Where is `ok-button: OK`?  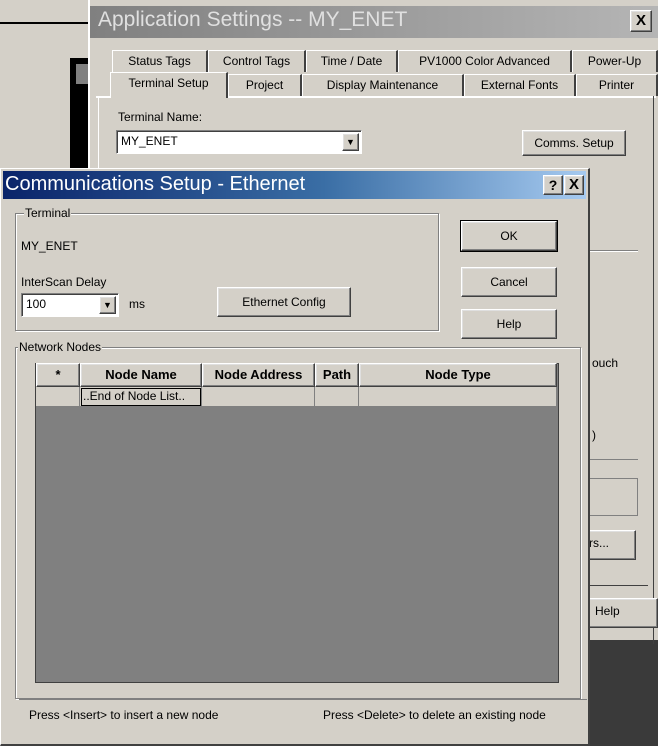
ok-button: OK is located at coordinates (509, 236).